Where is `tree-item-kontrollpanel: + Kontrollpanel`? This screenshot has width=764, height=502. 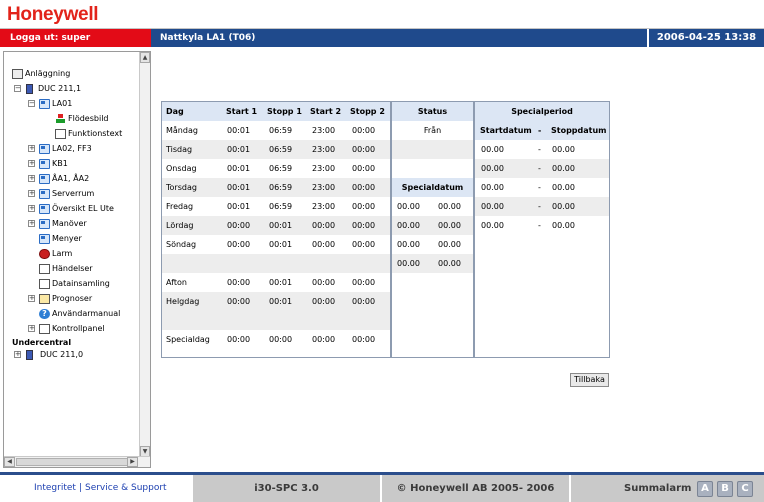 tree-item-kontrollpanel: + Kontrollpanel is located at coordinates (83, 329).